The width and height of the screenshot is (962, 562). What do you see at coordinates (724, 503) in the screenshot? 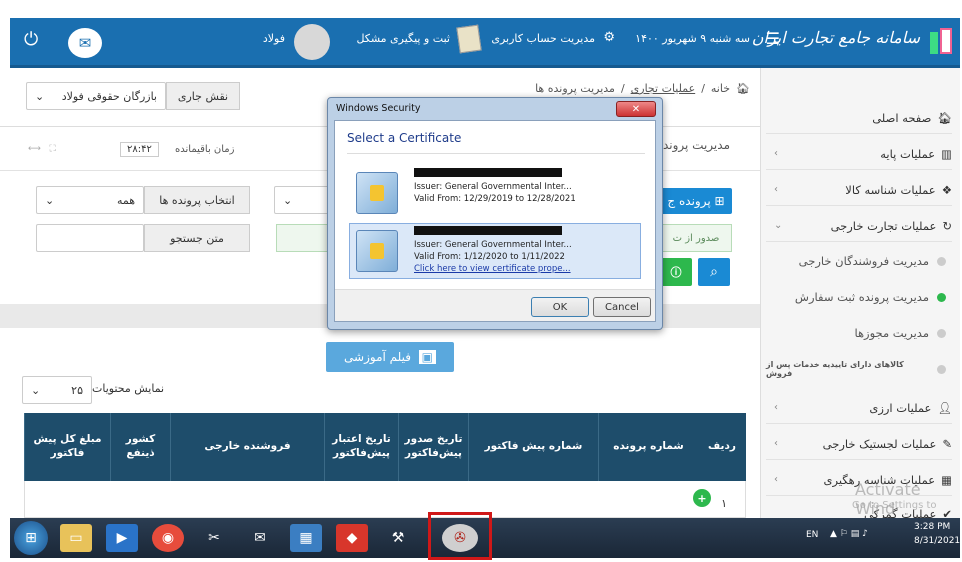
I see `row-index: ۱` at bounding box center [724, 503].